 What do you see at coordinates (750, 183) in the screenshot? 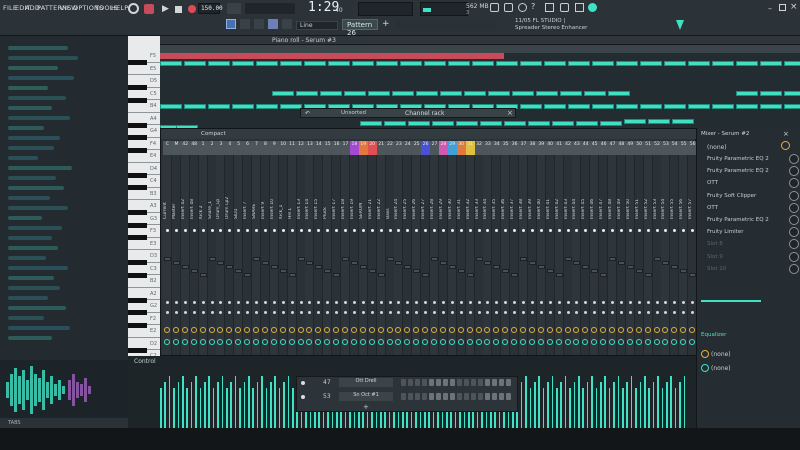
I see `effect-slot: OTT` at bounding box center [750, 183].